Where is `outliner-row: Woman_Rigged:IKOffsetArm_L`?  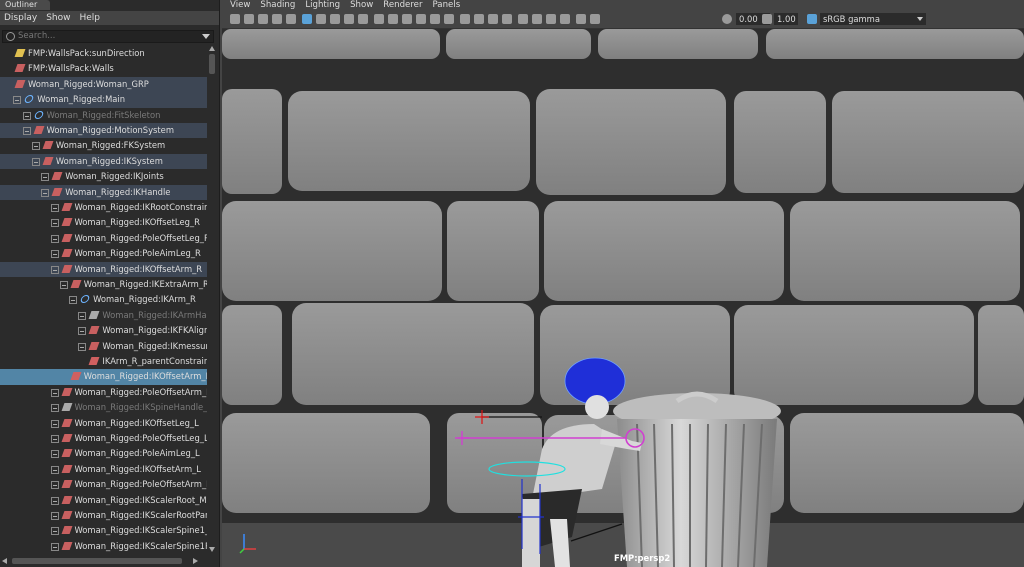
outliner-row: Woman_Rigged:IKOffsetArm_L is located at coordinates (103, 469).